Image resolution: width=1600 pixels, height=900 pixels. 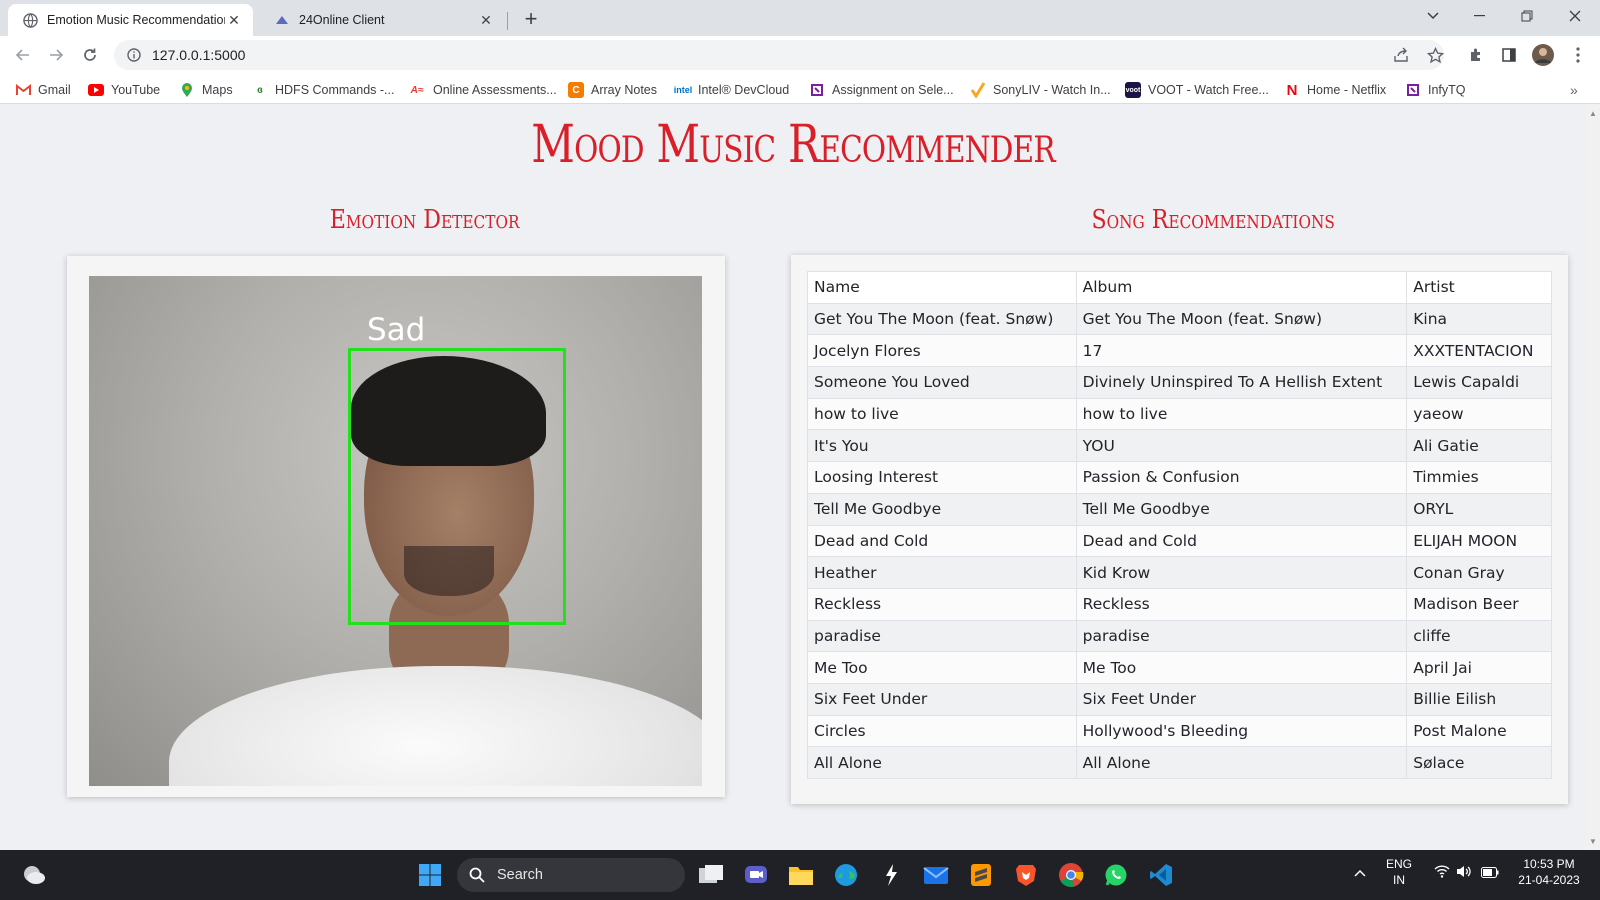 I want to click on bookmark-star-icon, so click(x=1435, y=55).